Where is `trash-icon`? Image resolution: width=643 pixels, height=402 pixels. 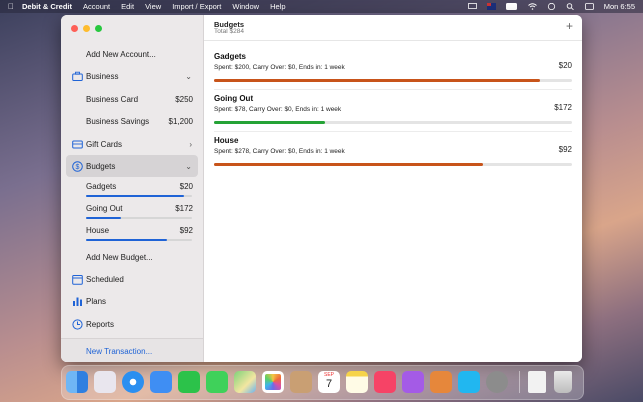
trash-icon is located at coordinates (563, 382).